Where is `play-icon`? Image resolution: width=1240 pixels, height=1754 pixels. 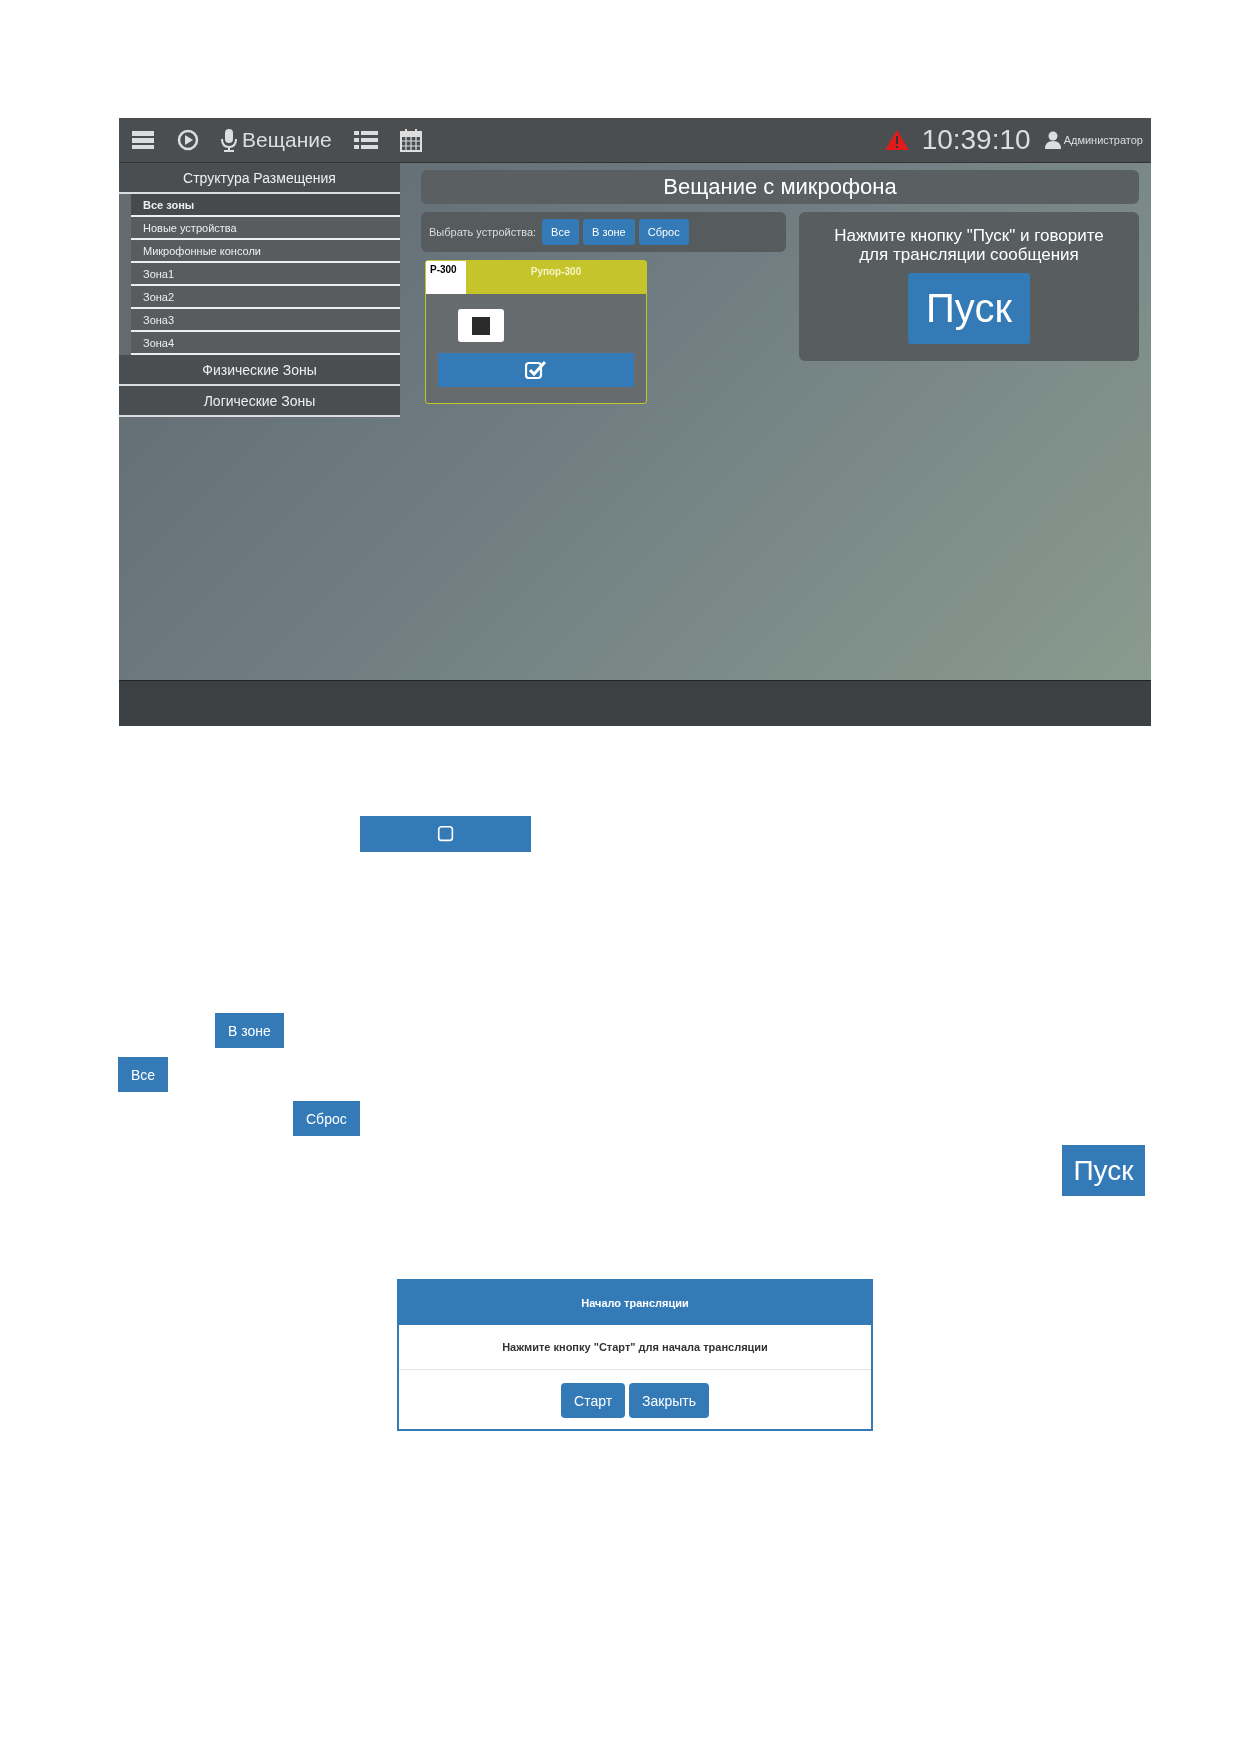 play-icon is located at coordinates (188, 140).